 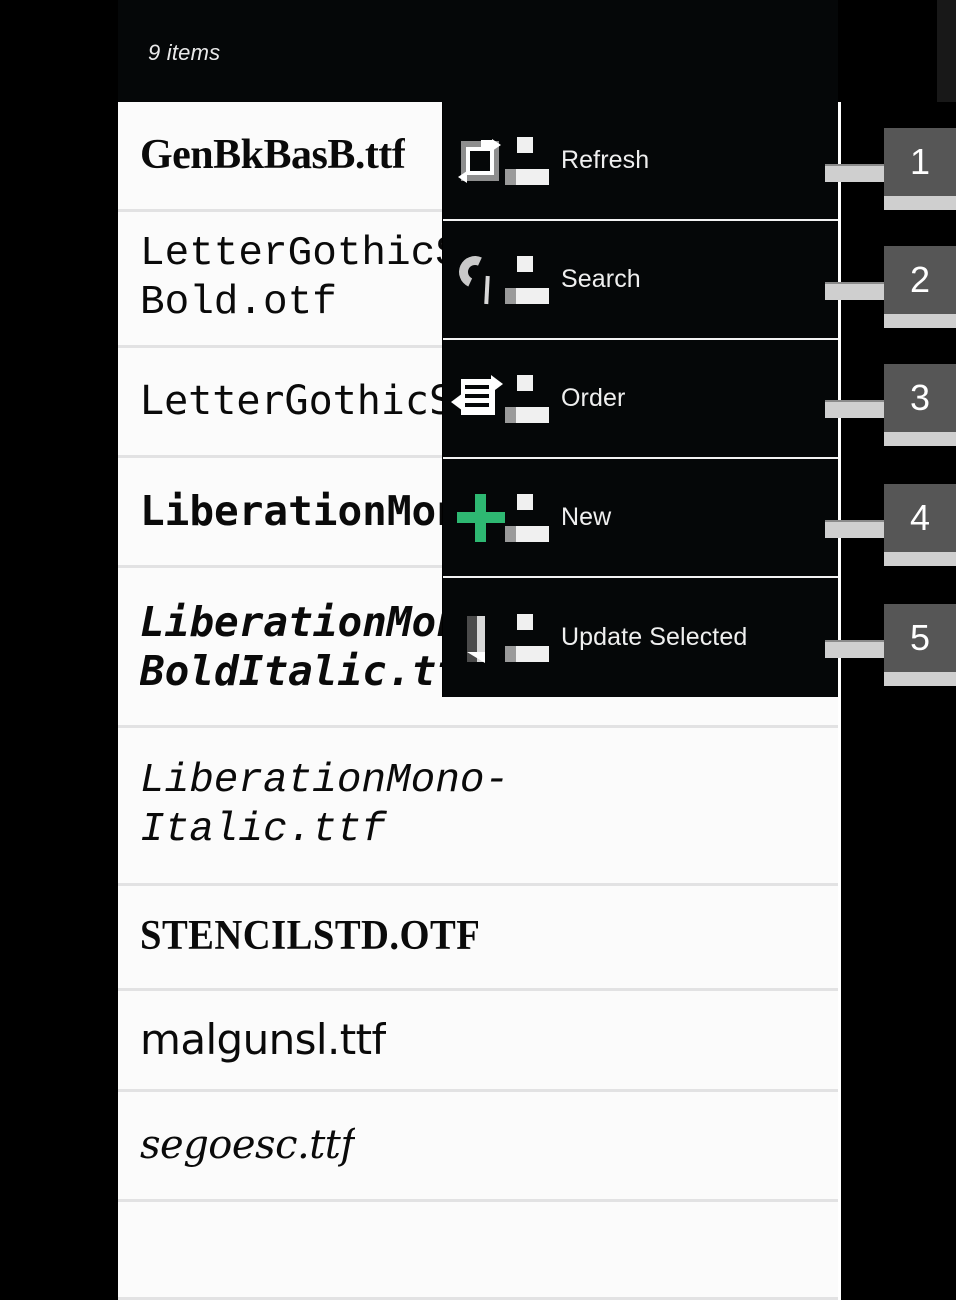 I want to click on callout-number: 3, so click(x=920, y=397).